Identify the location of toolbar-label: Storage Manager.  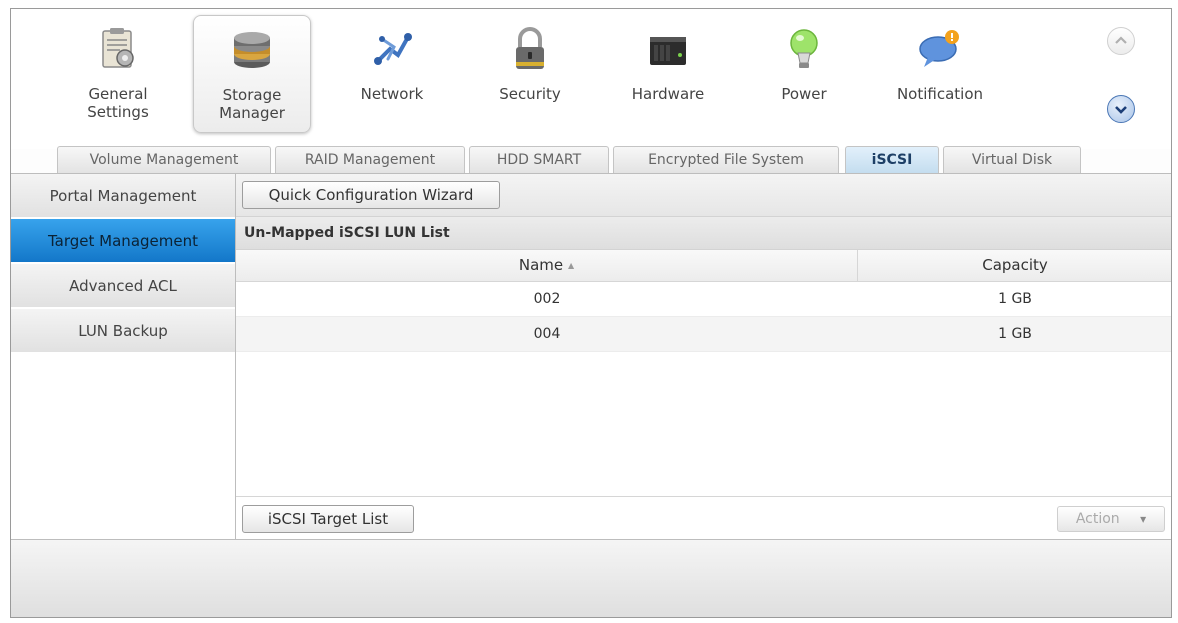
(252, 104).